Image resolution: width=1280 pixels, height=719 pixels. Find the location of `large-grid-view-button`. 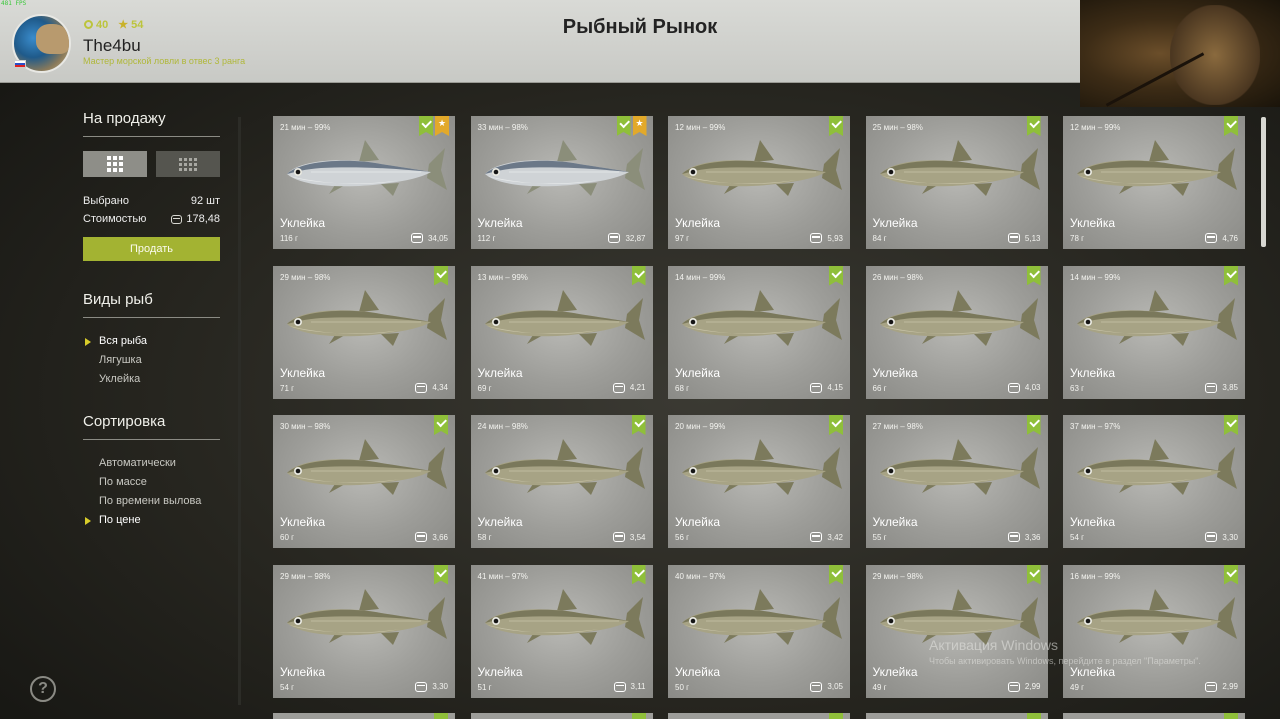

large-grid-view-button is located at coordinates (115, 164).